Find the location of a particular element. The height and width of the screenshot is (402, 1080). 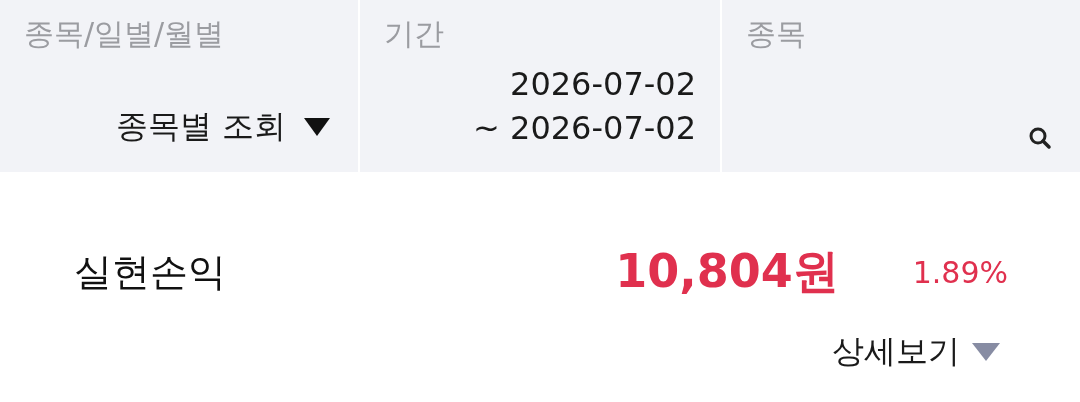

filter-label: 종목/일별/월별 is located at coordinates (124, 34).